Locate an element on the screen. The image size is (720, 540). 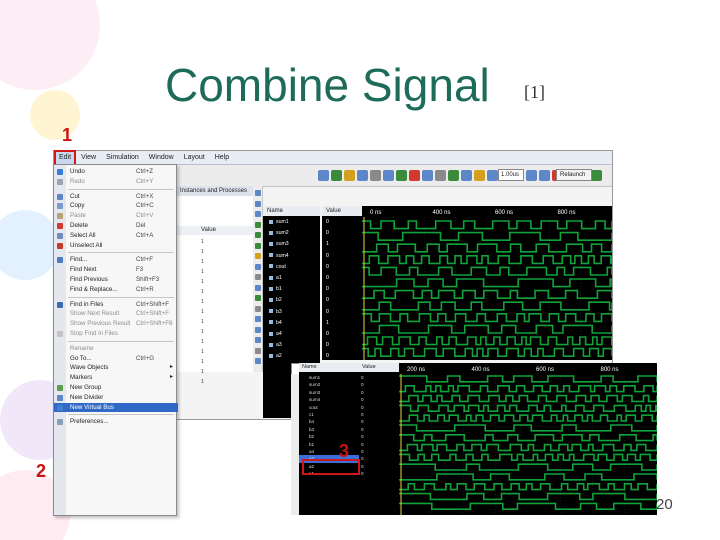
signal-name-2: sum4 is located at coordinates (314, 399).